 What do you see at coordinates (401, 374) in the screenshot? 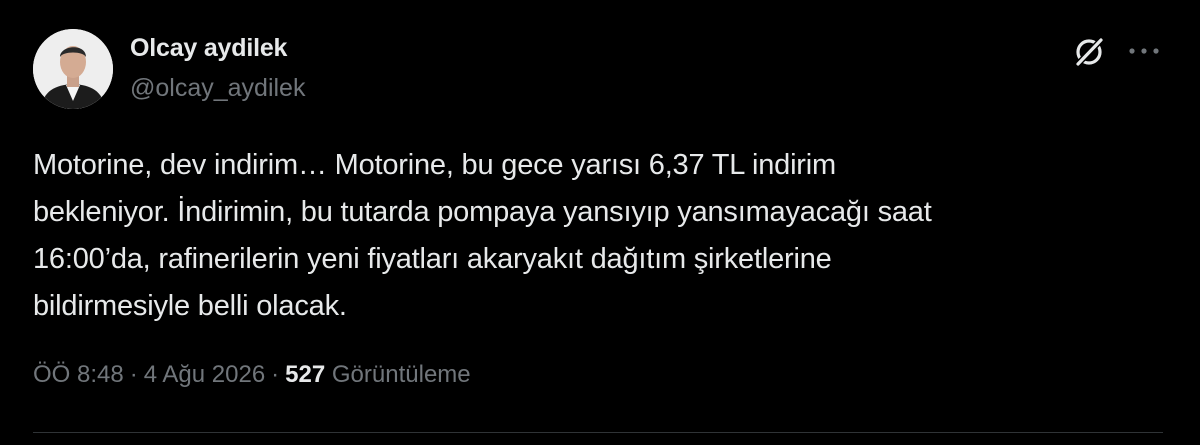
I see `views-label: Görüntüleme` at bounding box center [401, 374].